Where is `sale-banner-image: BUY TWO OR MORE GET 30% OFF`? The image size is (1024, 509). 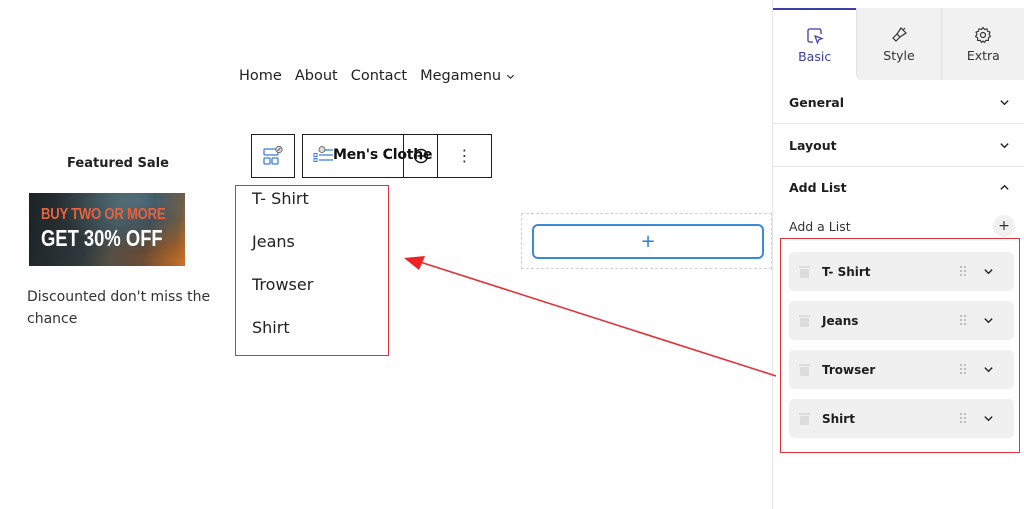 sale-banner-image: BUY TWO OR MORE GET 30% OFF is located at coordinates (107, 229).